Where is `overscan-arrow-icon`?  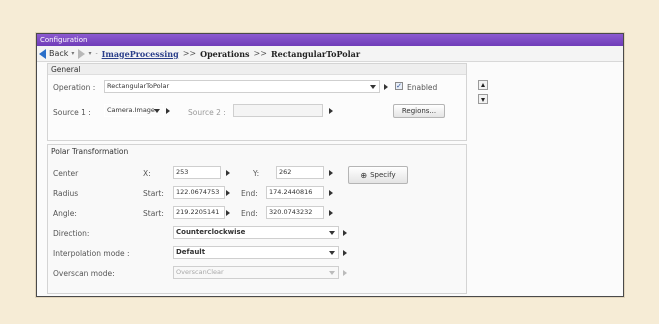 overscan-arrow-icon is located at coordinates (345, 273).